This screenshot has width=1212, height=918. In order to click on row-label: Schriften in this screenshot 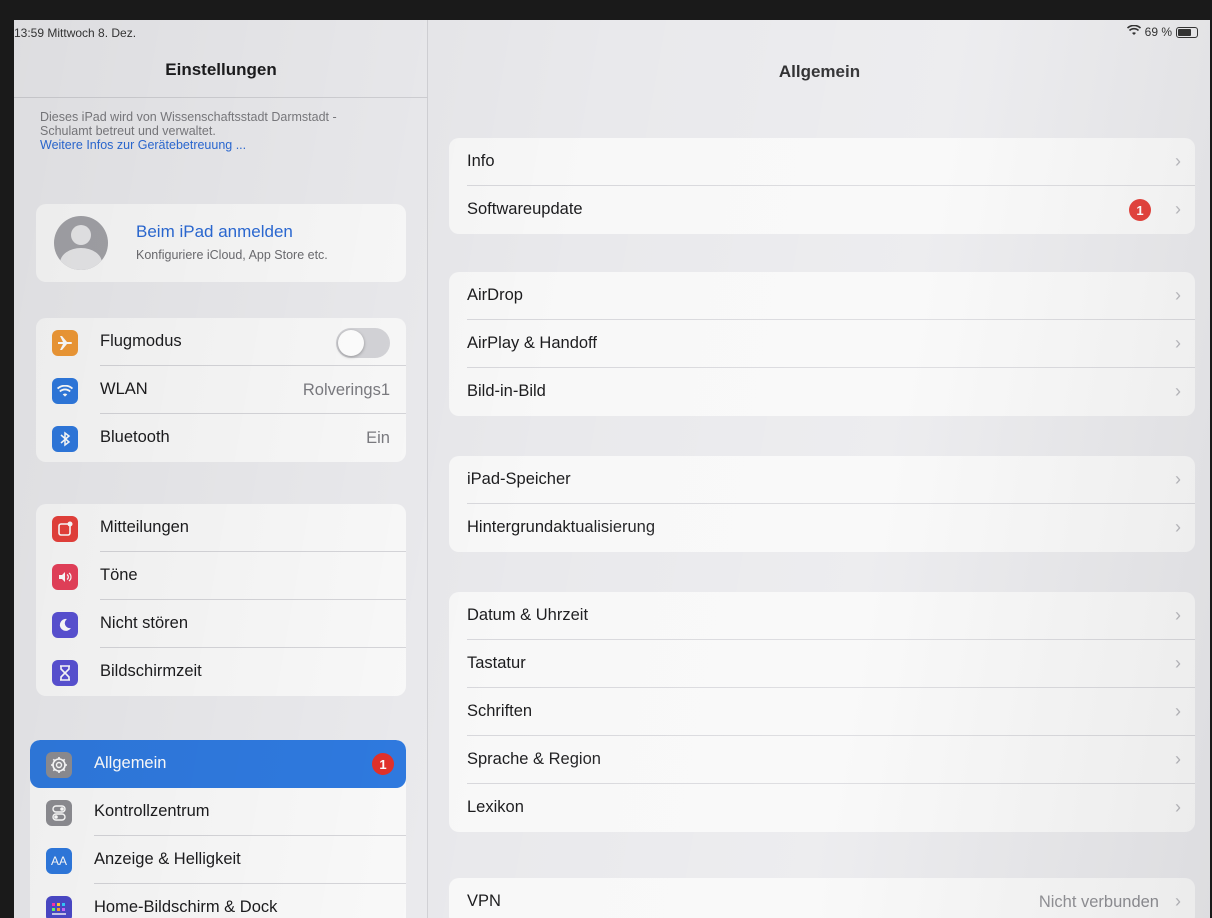, I will do `click(500, 711)`.